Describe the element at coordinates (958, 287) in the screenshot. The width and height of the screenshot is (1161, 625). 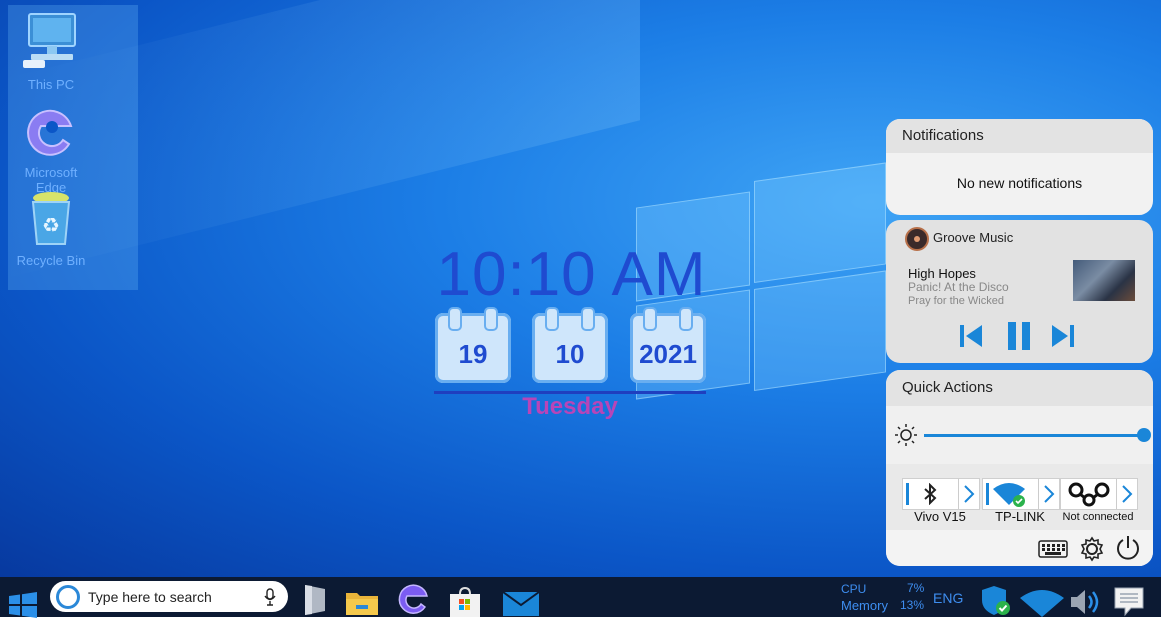
I see `song-artist: Panic! At the Disco` at that location.